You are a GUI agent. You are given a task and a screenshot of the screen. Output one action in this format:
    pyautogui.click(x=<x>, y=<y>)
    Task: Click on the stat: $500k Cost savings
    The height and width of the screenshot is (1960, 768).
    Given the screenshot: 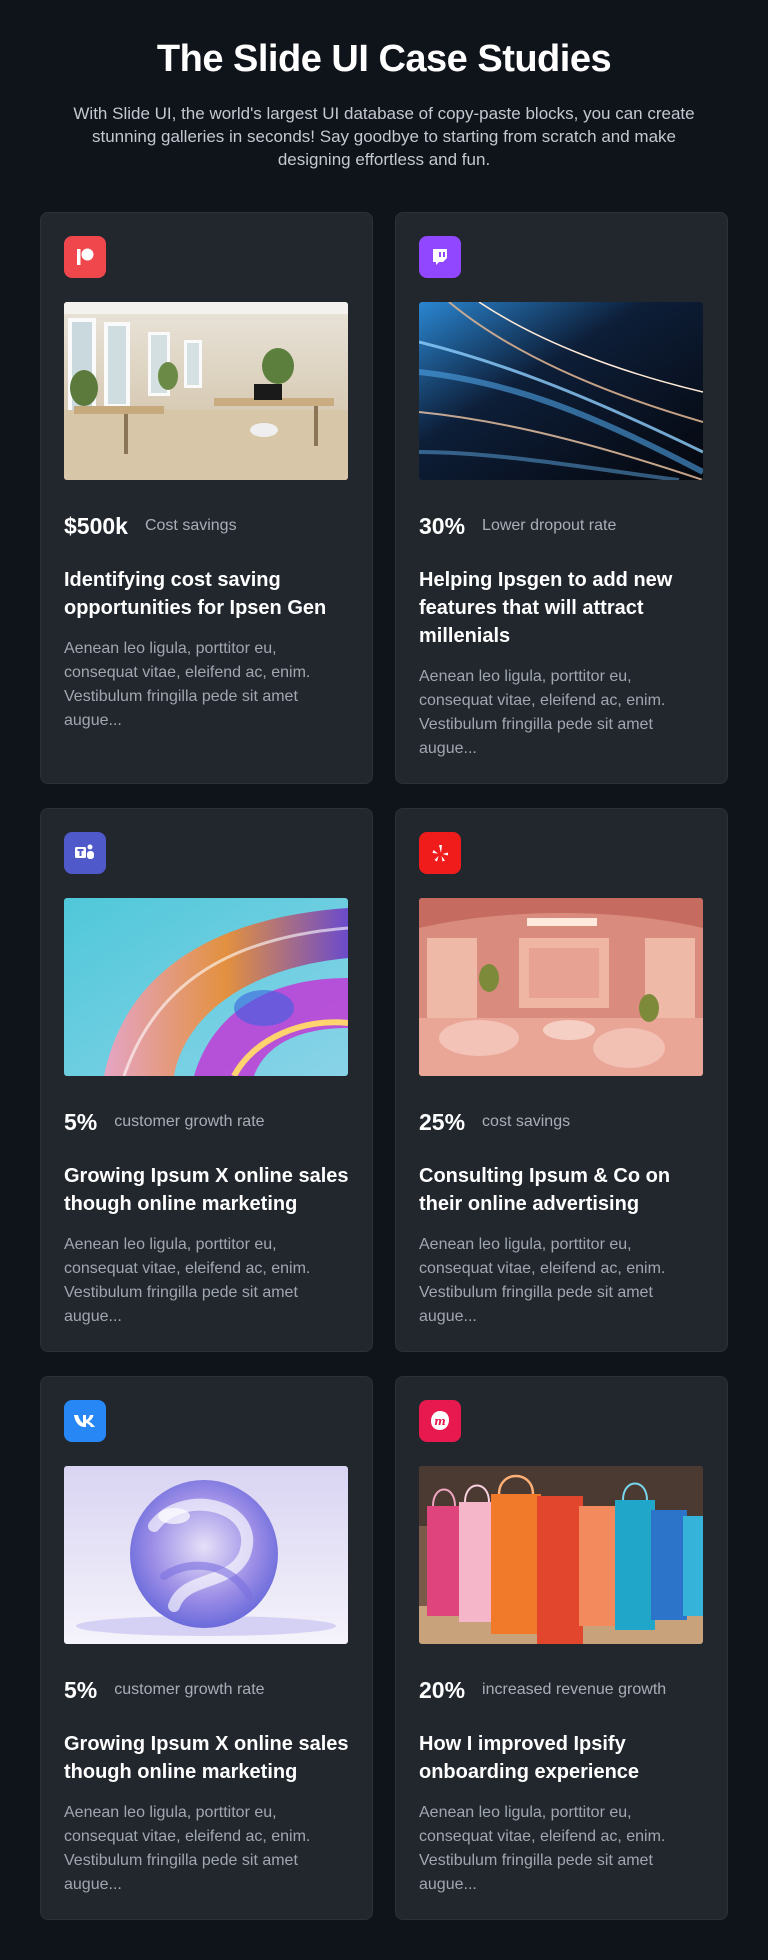 What is the action you would take?
    pyautogui.click(x=150, y=526)
    